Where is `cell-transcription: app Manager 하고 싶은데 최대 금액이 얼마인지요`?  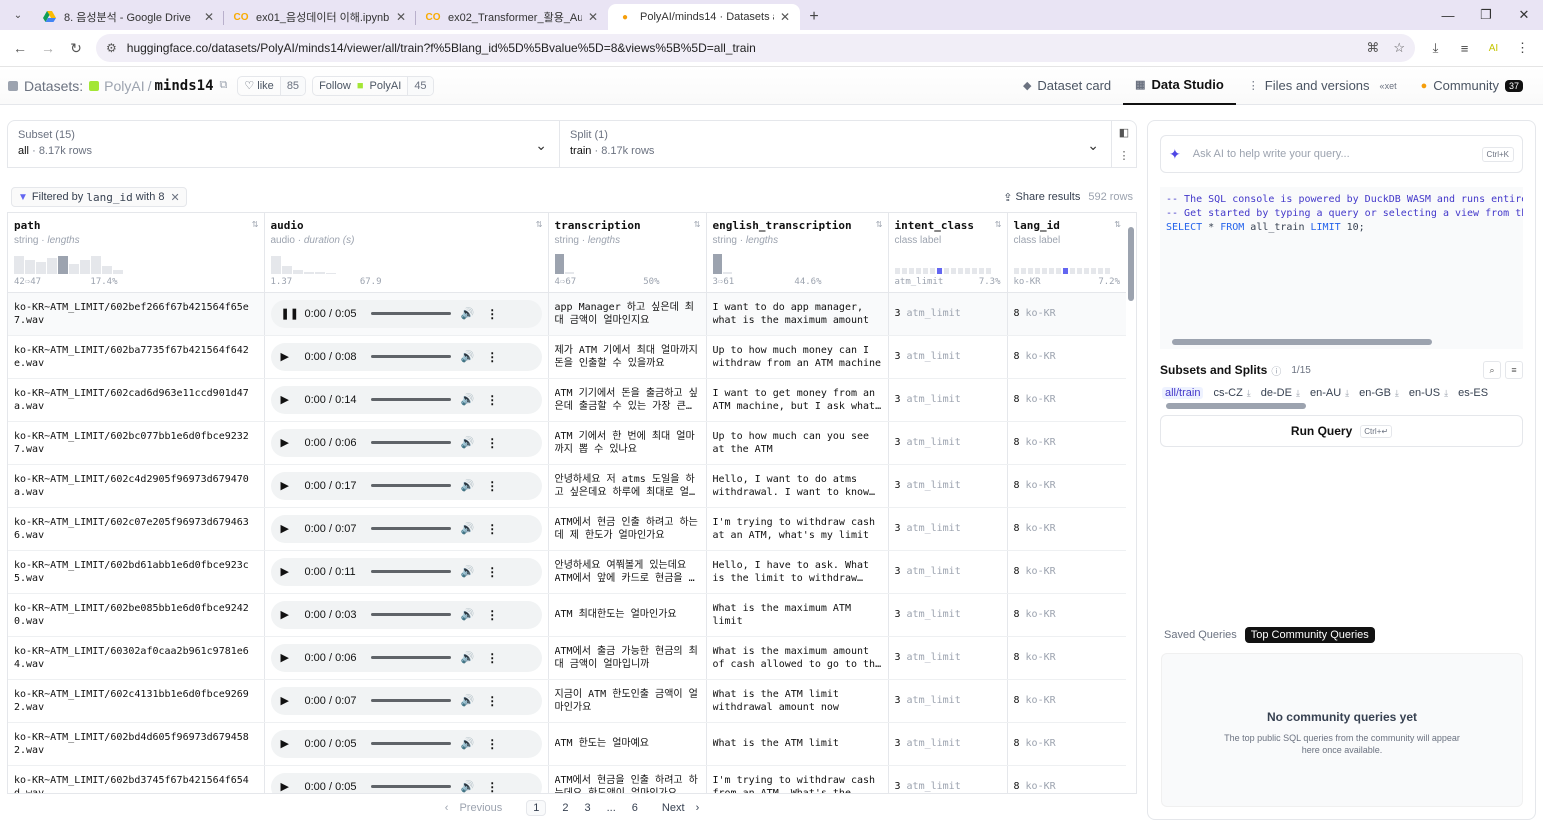
cell-transcription: app Manager 하고 싶은데 최대 금액이 얼마인지요 is located at coordinates (627, 314).